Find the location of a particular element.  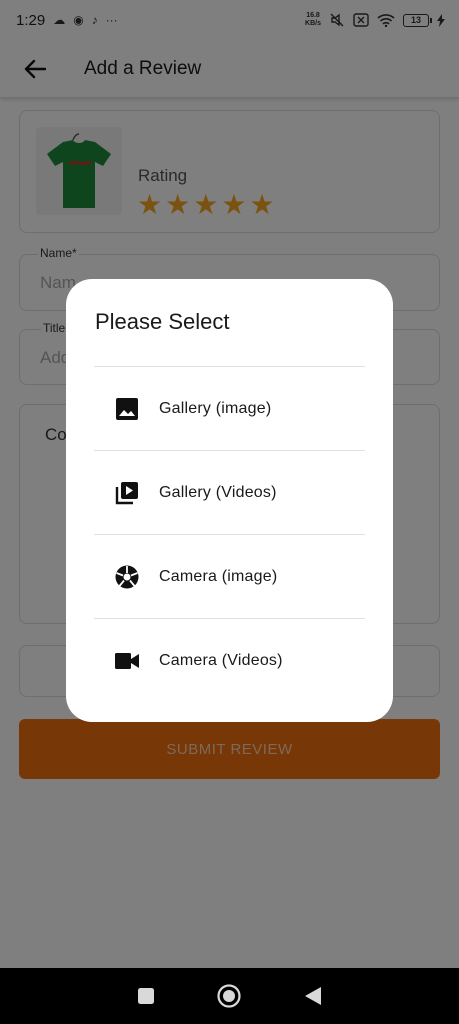

option-gallery-videos: Gallery (Videos) is located at coordinates (229, 492).